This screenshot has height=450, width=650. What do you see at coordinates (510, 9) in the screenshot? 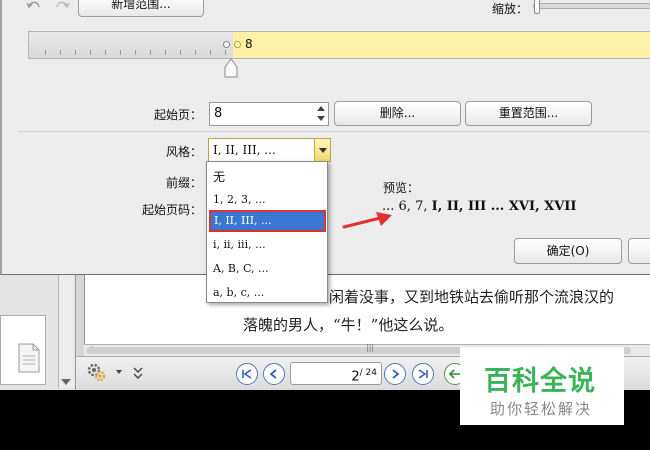
I see `zoom-label: 缩放：` at bounding box center [510, 9].